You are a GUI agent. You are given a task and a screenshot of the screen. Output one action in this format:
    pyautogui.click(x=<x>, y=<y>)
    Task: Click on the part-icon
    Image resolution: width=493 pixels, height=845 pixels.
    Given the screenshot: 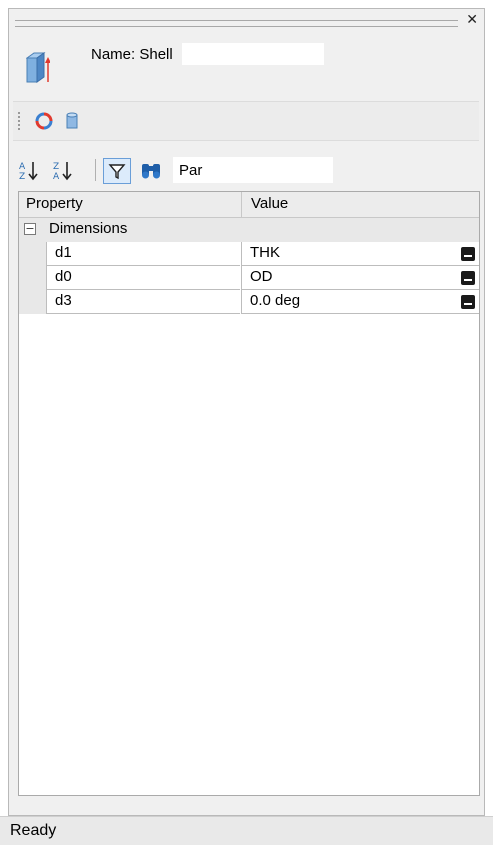 What is the action you would take?
    pyautogui.click(x=38, y=67)
    